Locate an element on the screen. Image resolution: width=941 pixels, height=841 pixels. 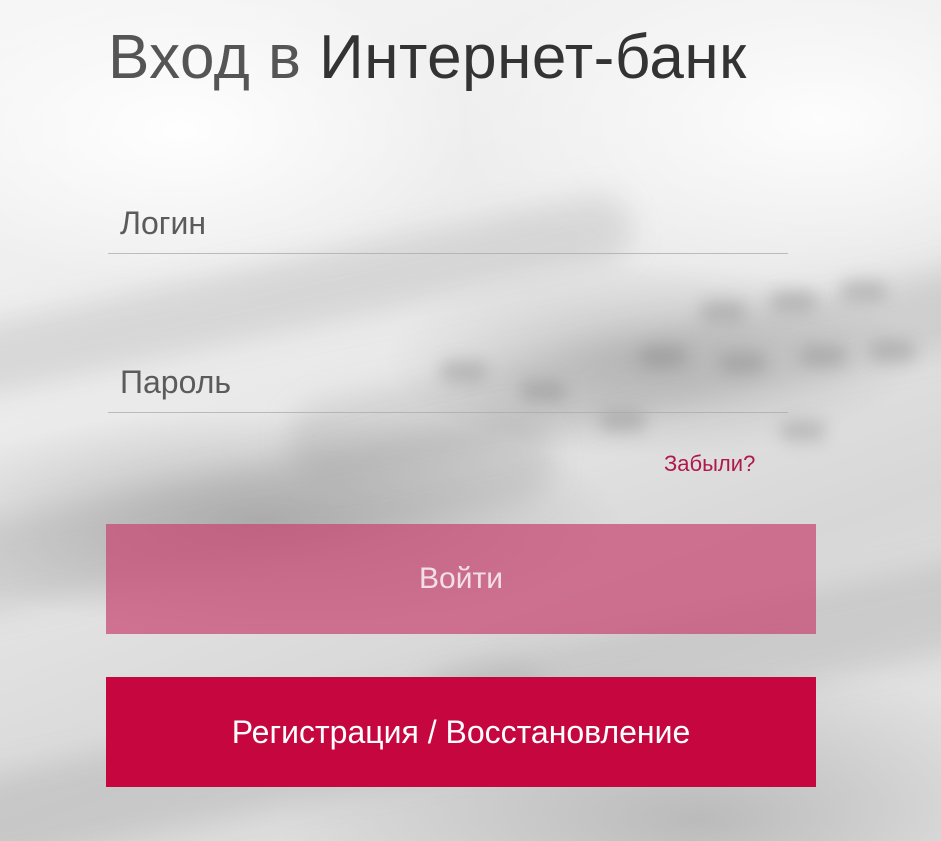
page-title-prefix: Вход в is located at coordinates (205, 57).